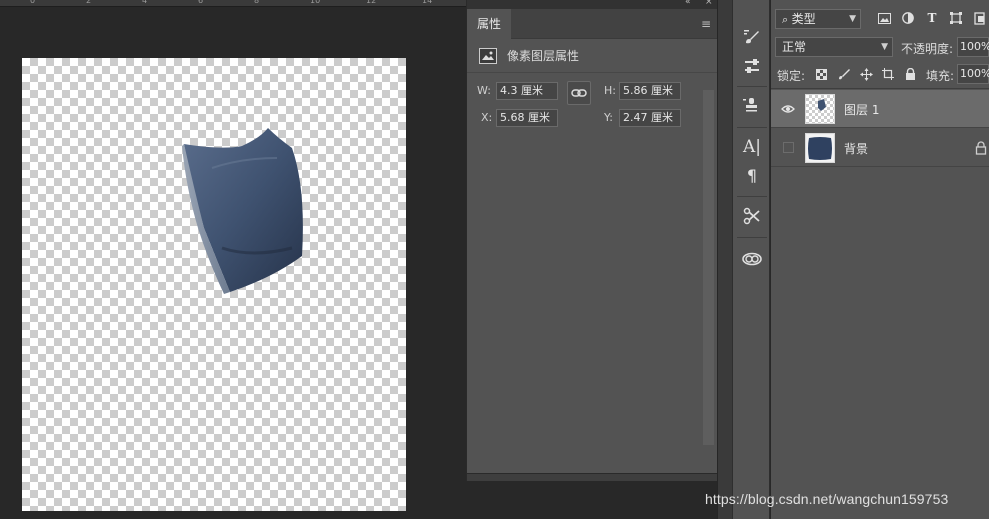  Describe the element at coordinates (592, 477) in the screenshot. I see `panel-resize-bar` at that location.